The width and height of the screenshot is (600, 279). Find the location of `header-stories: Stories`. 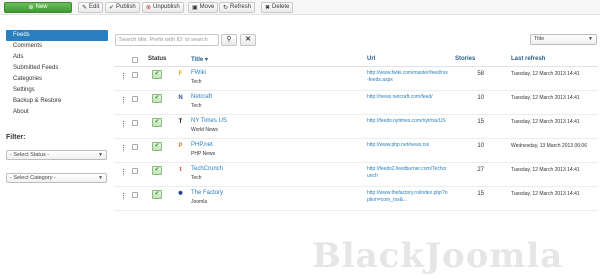

header-stories: Stories is located at coordinates (465, 59).